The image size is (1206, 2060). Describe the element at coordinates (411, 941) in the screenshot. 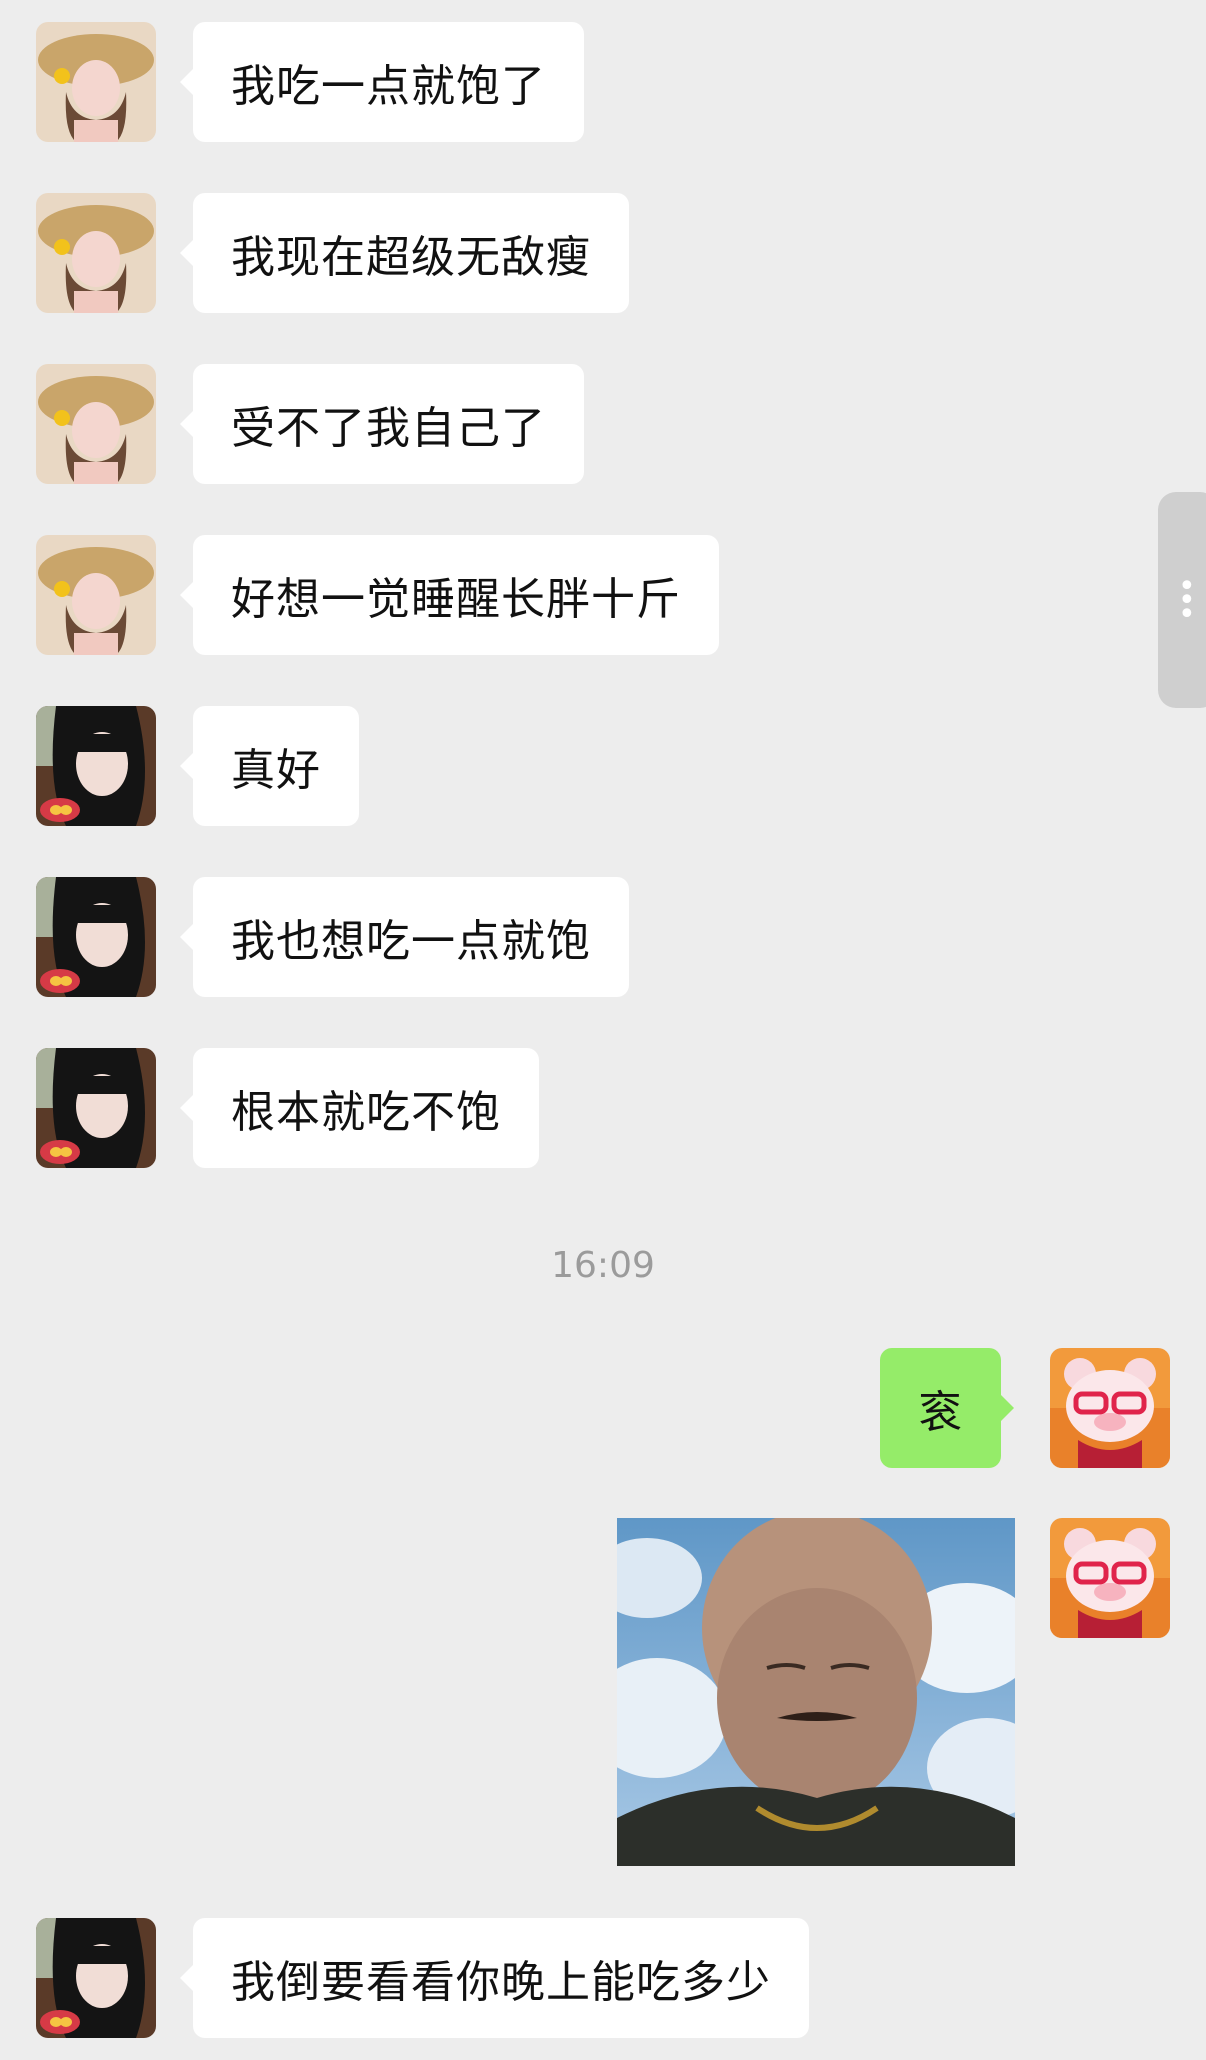

I see `message-text: 我也想吃一点就饱` at that location.